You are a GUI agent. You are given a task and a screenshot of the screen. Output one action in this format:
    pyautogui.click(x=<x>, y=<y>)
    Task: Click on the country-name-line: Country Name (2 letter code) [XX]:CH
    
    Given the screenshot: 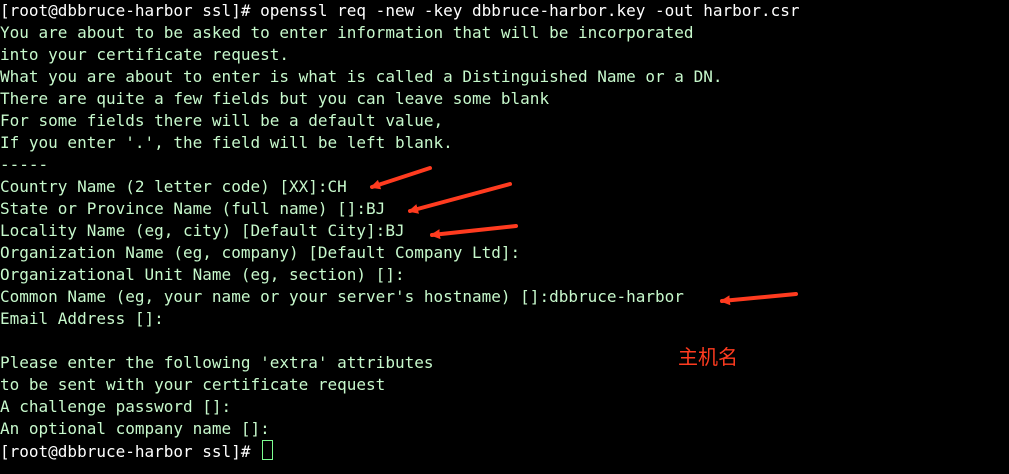 What is the action you would take?
    pyautogui.click(x=173, y=186)
    